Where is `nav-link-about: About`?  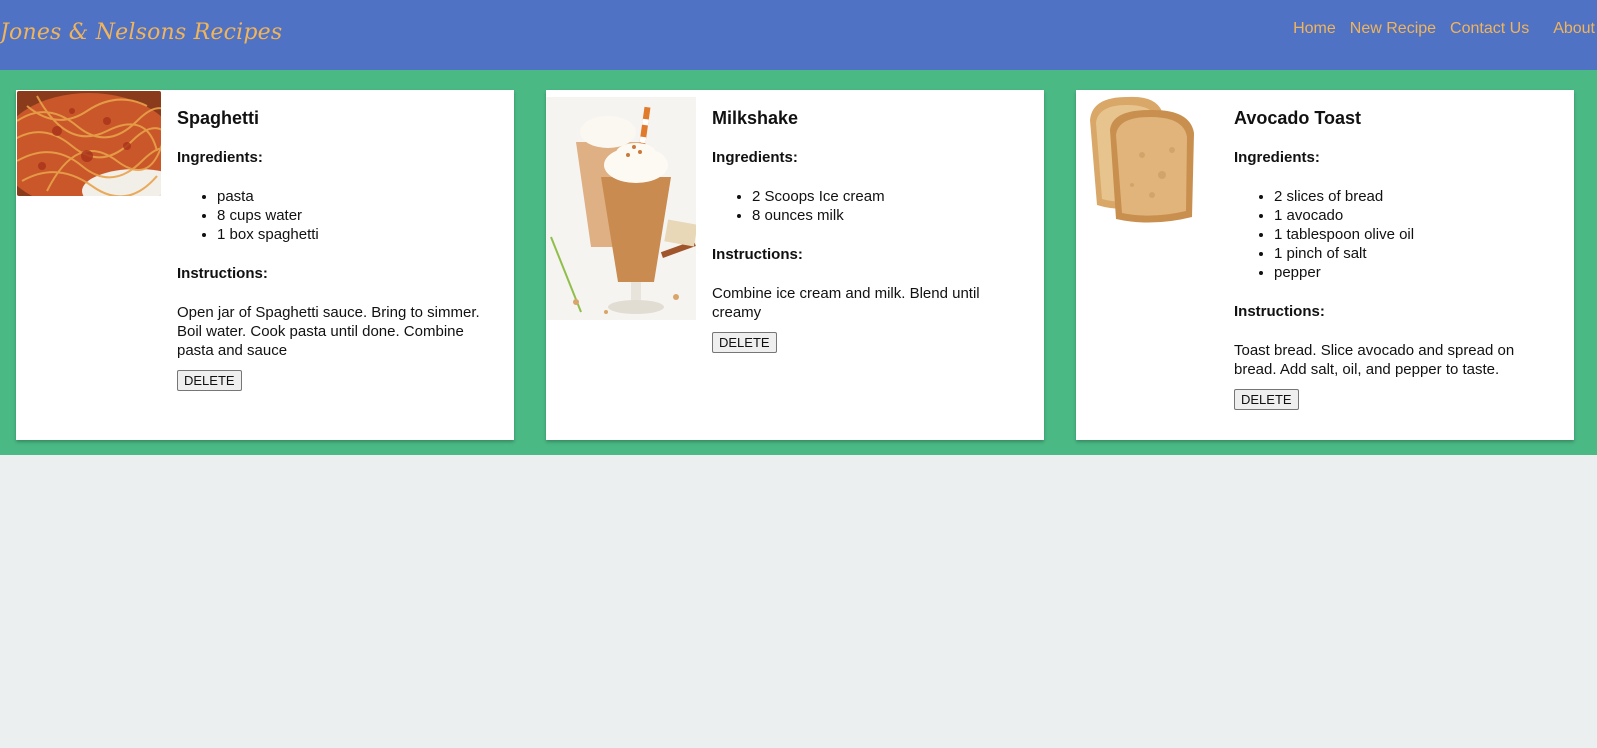
nav-link-about: About is located at coordinates (1574, 29).